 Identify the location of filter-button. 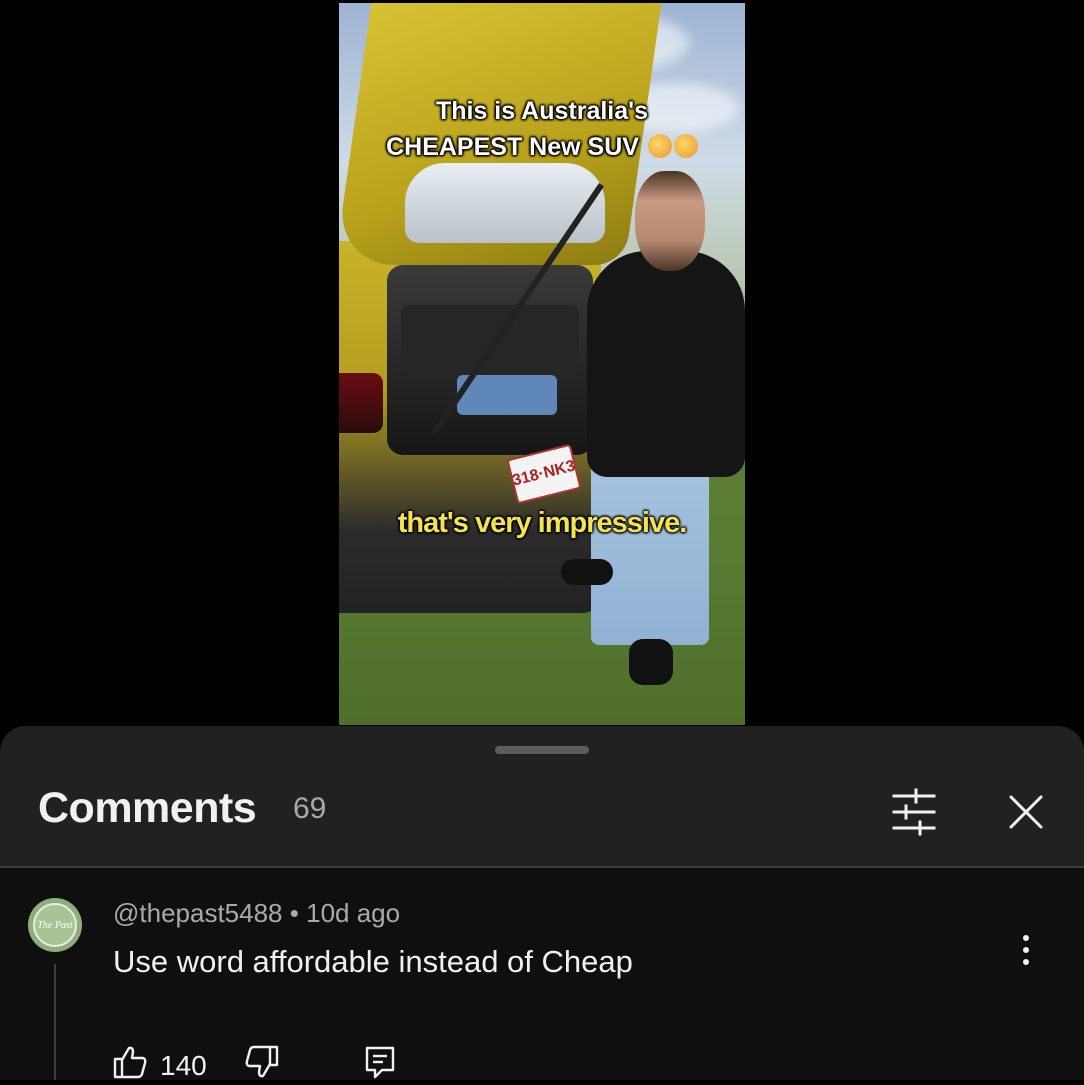
(914, 812).